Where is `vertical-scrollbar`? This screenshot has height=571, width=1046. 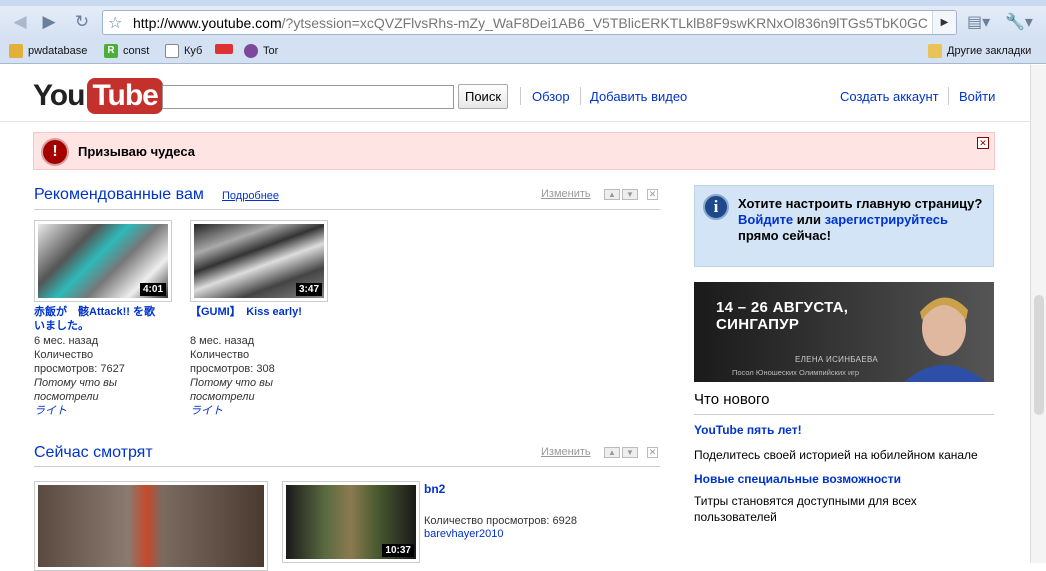 vertical-scrollbar is located at coordinates (1038, 314).